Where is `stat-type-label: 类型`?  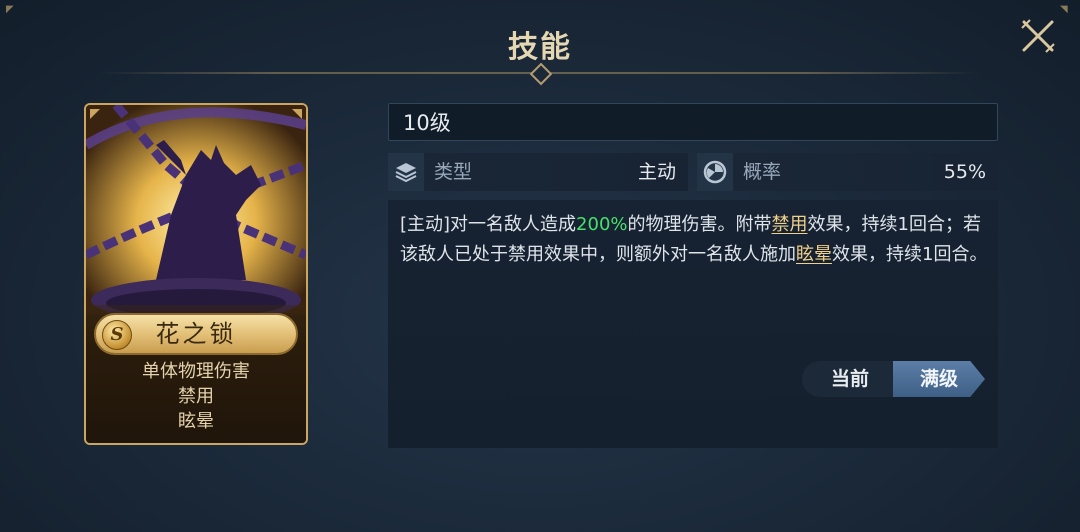 stat-type-label: 类型 is located at coordinates (453, 172).